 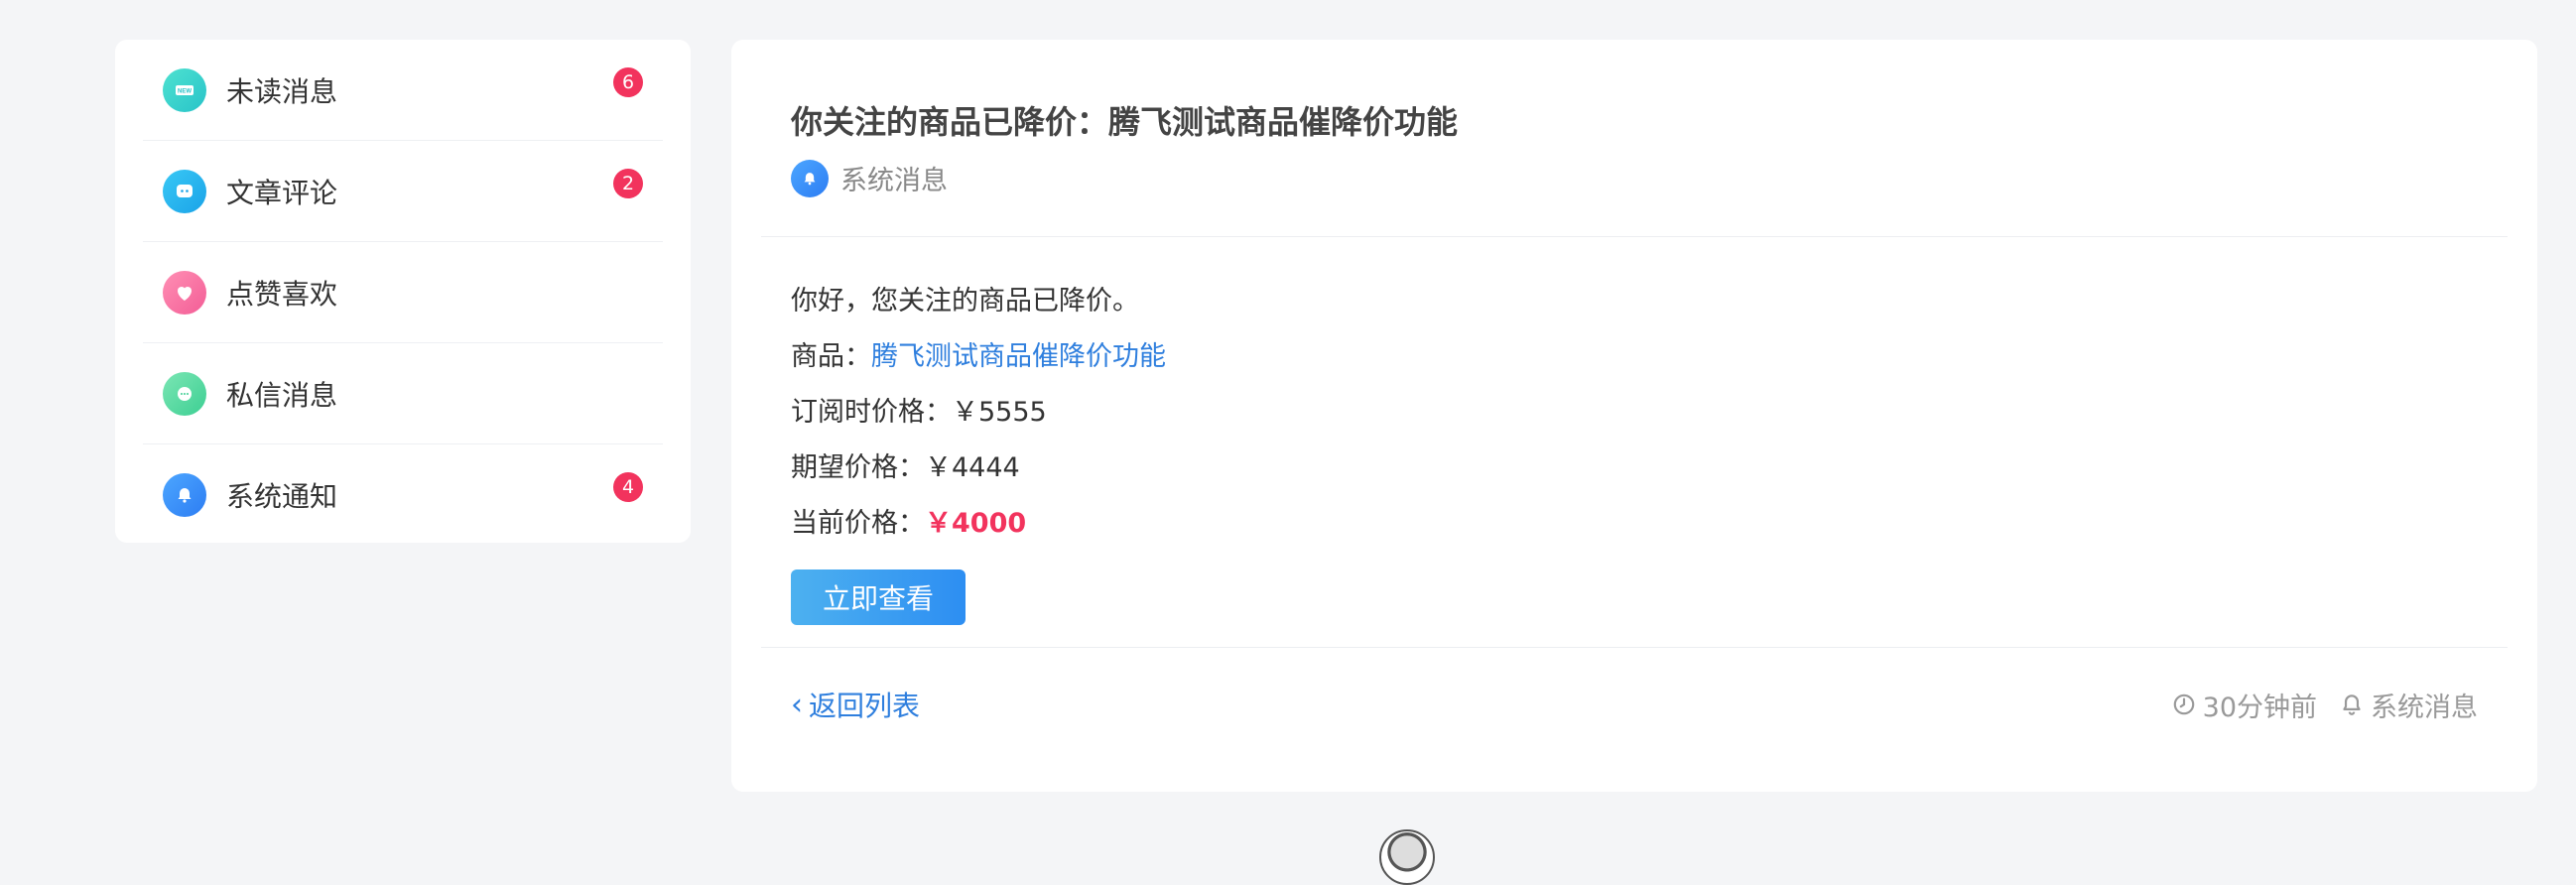 What do you see at coordinates (797, 704) in the screenshot?
I see `chevron-left-icon: ‹` at bounding box center [797, 704].